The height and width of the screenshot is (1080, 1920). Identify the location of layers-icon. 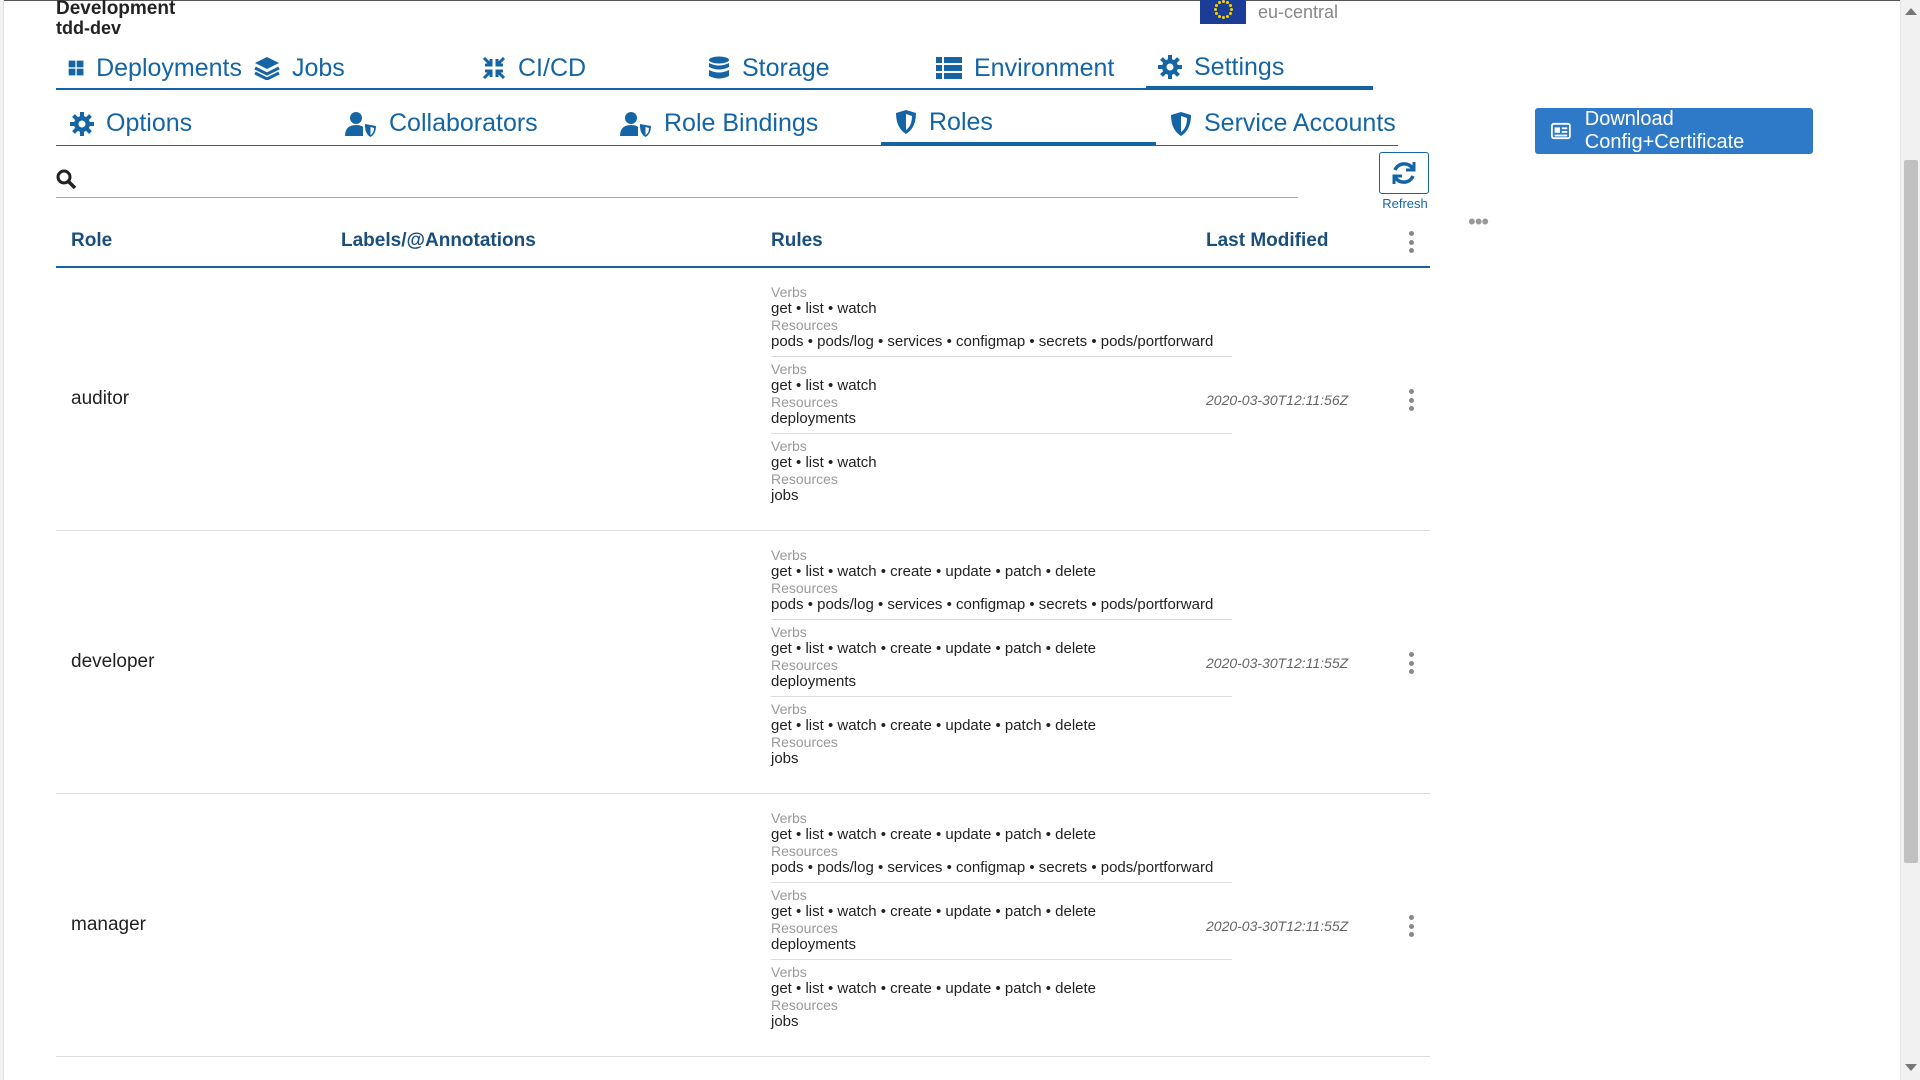
(267, 68).